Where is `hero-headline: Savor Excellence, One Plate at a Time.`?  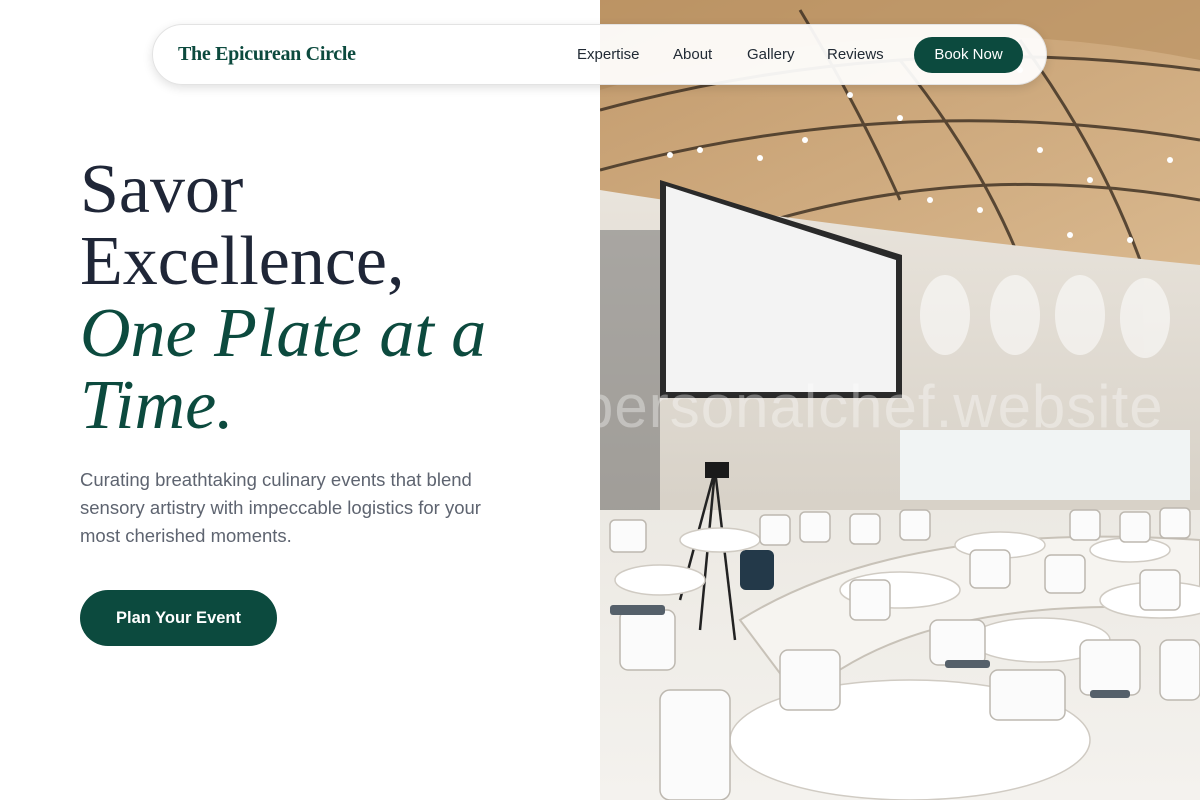 hero-headline: Savor Excellence, One Plate at a Time. is located at coordinates (283, 298).